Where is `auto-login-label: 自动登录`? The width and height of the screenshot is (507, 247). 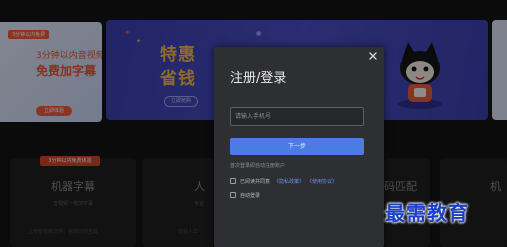 auto-login-label: 自动登录 is located at coordinates (250, 195).